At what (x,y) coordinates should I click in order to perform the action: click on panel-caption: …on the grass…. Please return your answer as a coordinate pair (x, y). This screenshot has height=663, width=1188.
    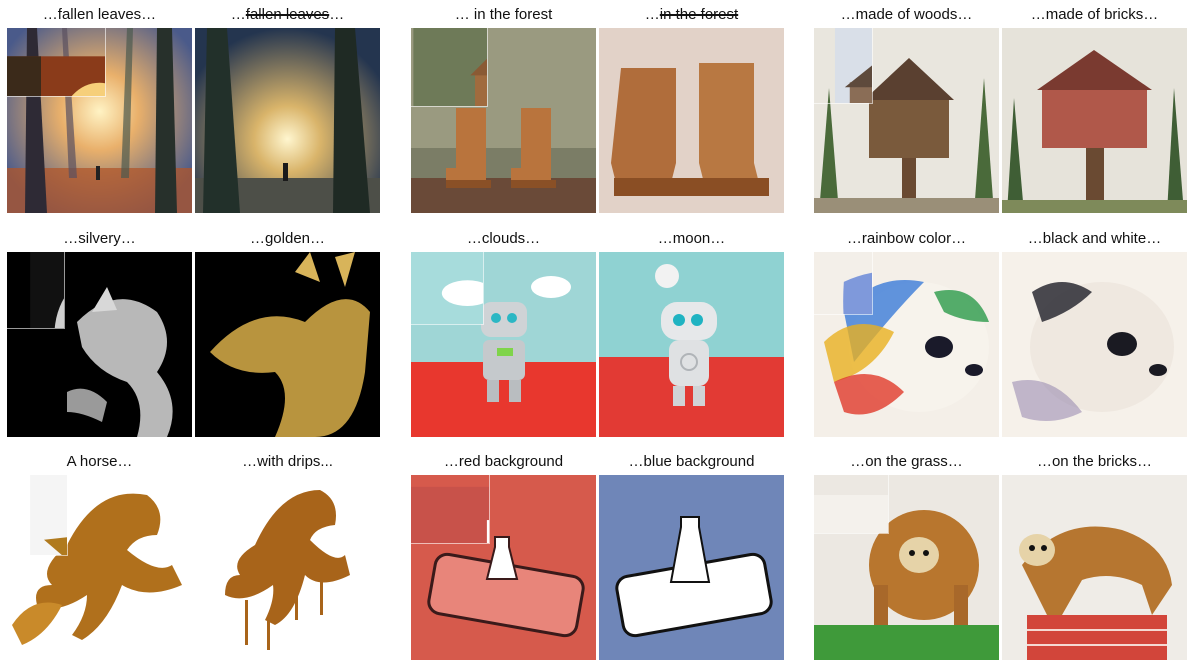
    Looking at the image, I should click on (906, 461).